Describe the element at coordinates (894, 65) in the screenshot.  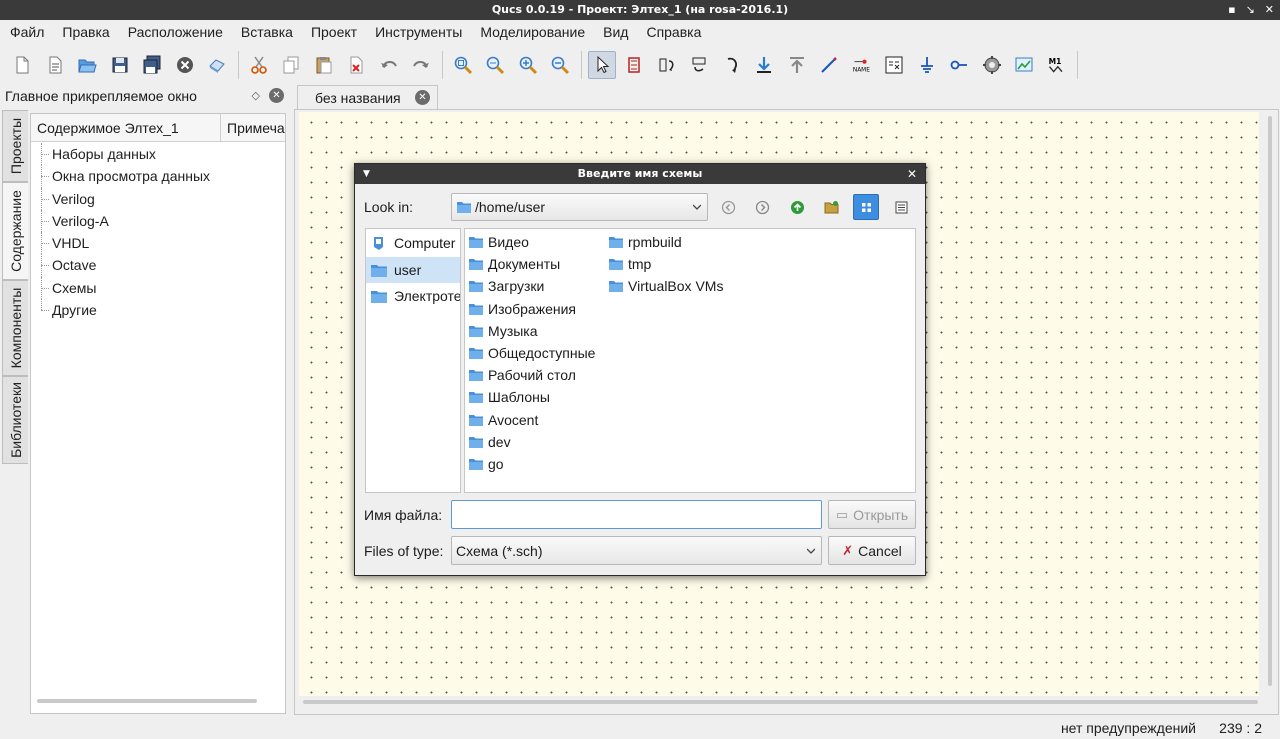
I see `equation-icon` at that location.